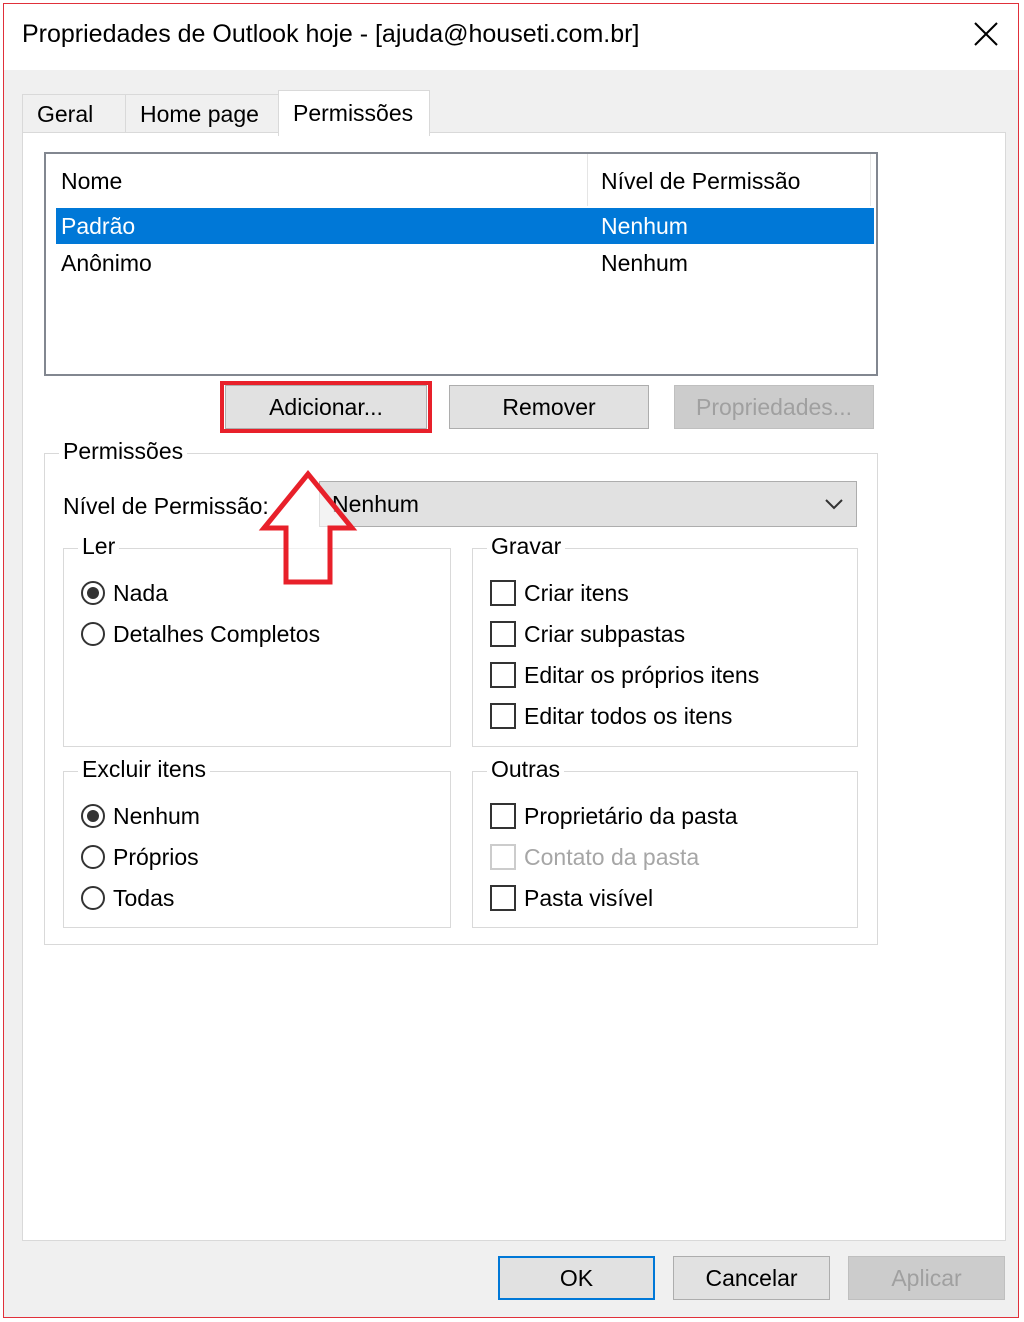 This screenshot has height=1322, width=1024. I want to click on checkbox-proprietario: Proprietário da pasta, so click(614, 816).